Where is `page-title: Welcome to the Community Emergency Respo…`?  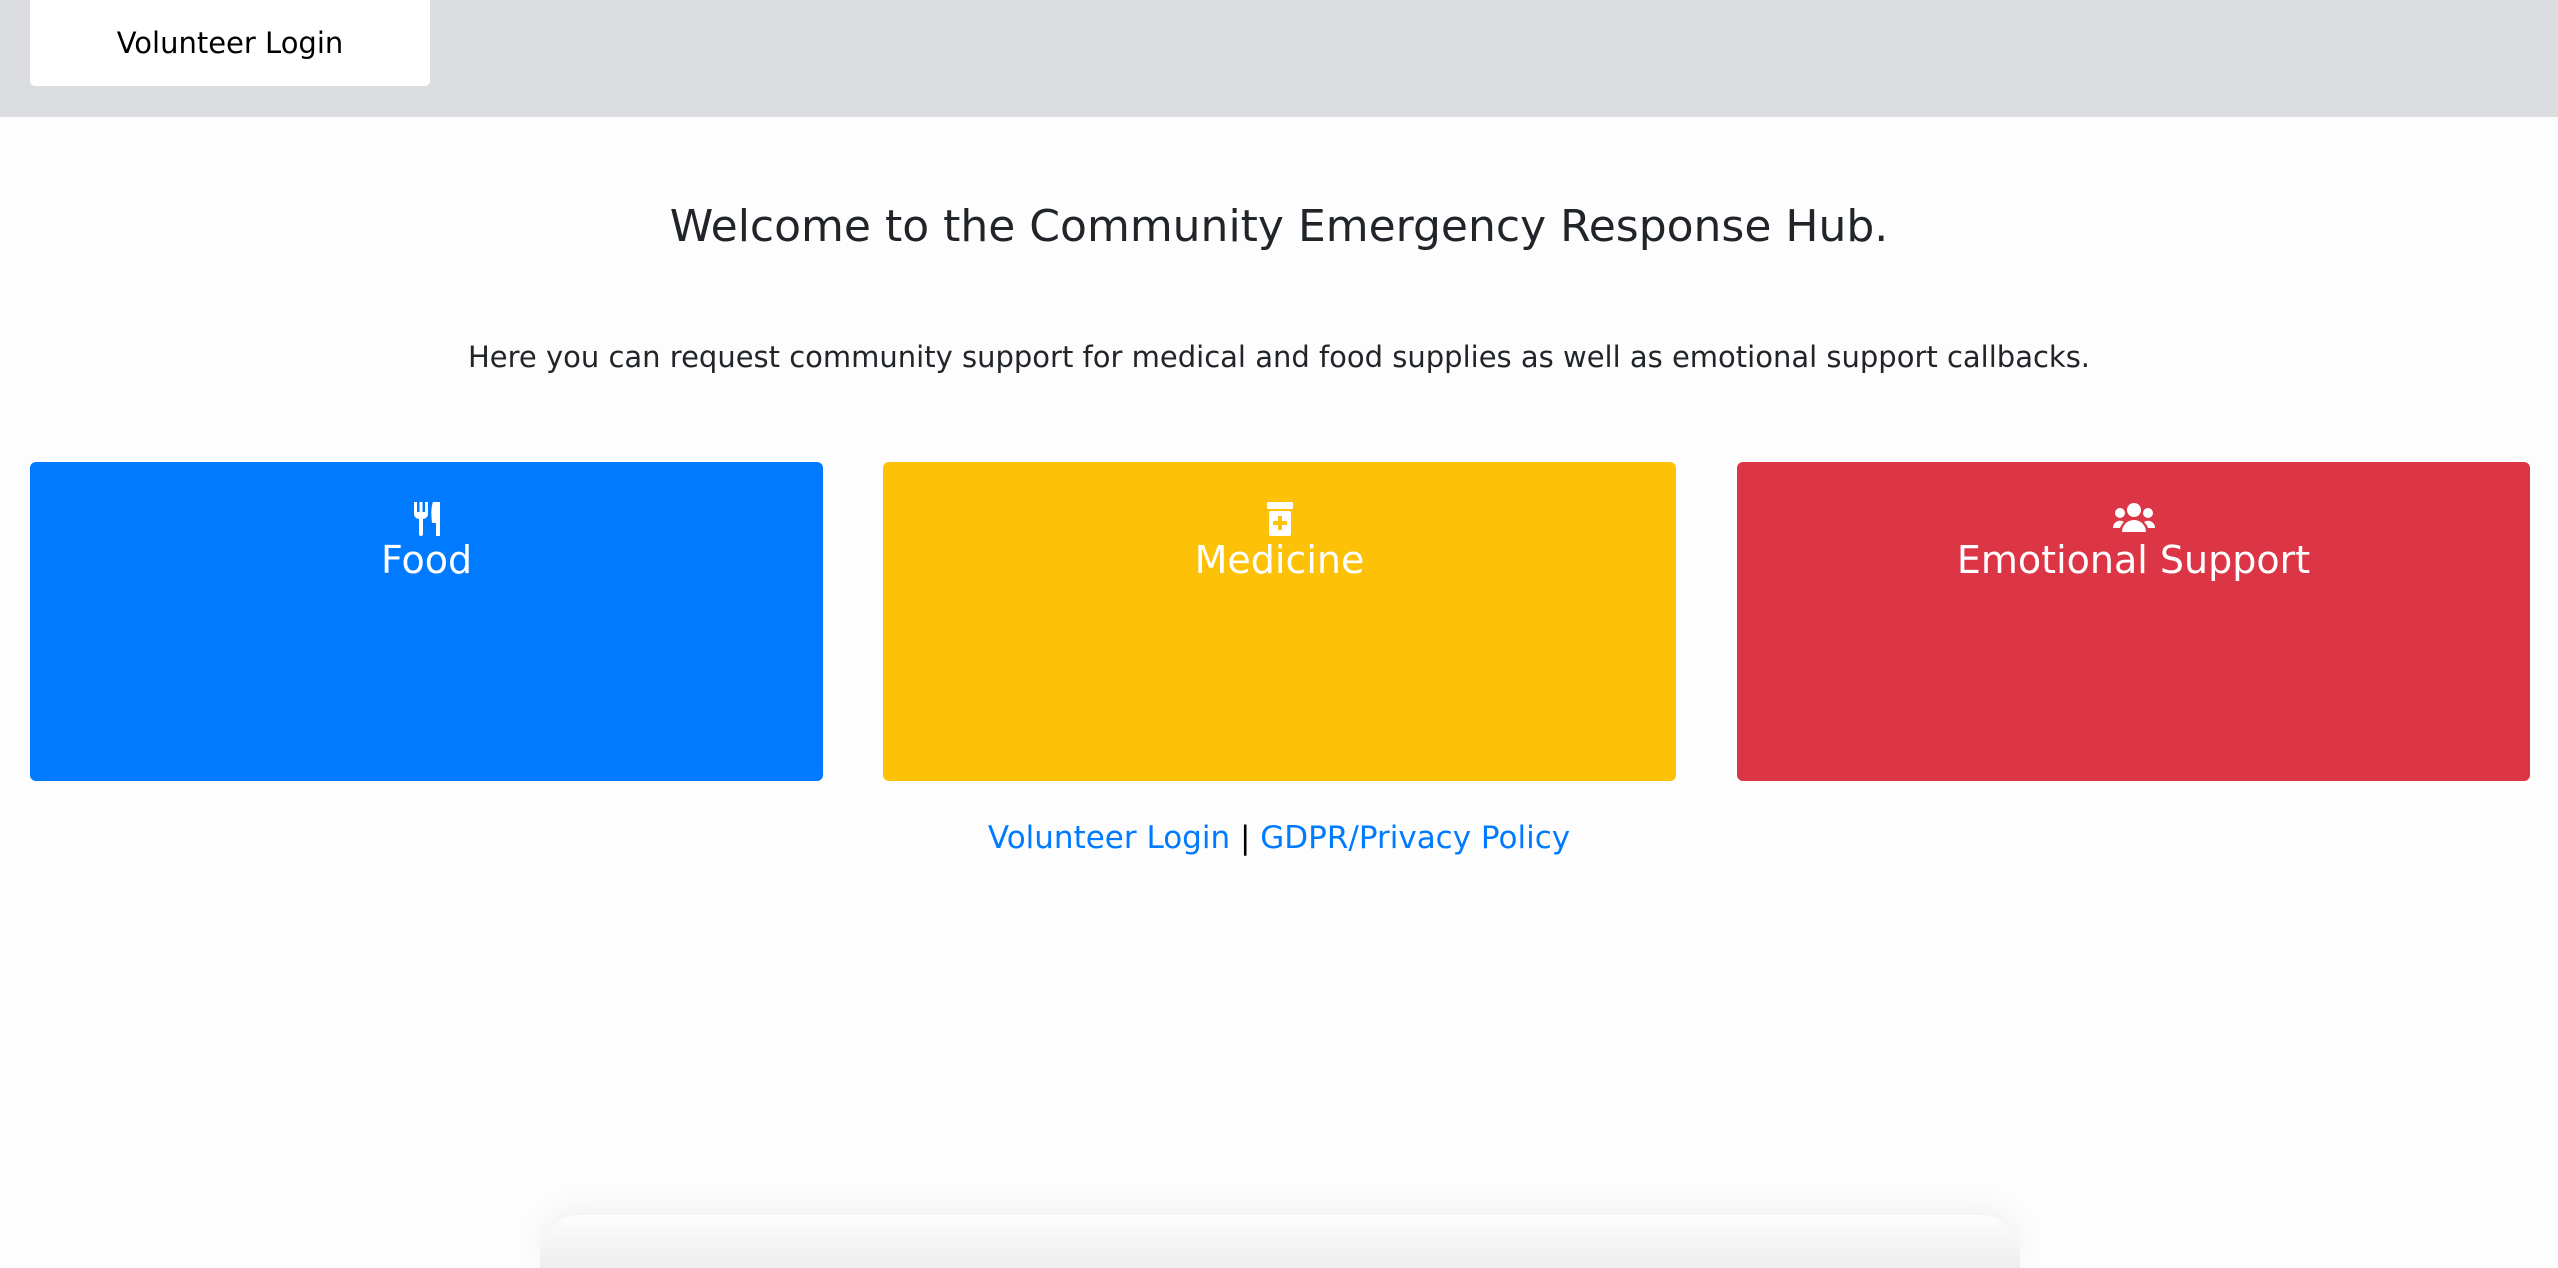
page-title: Welcome to the Community Emergency Respo… is located at coordinates (1279, 226).